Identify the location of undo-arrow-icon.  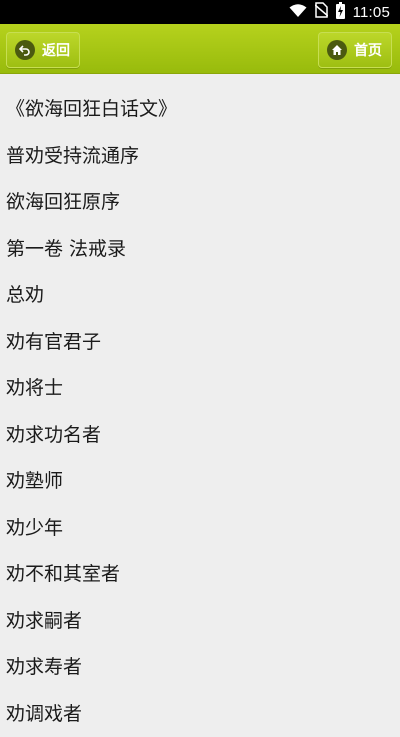
(25, 50).